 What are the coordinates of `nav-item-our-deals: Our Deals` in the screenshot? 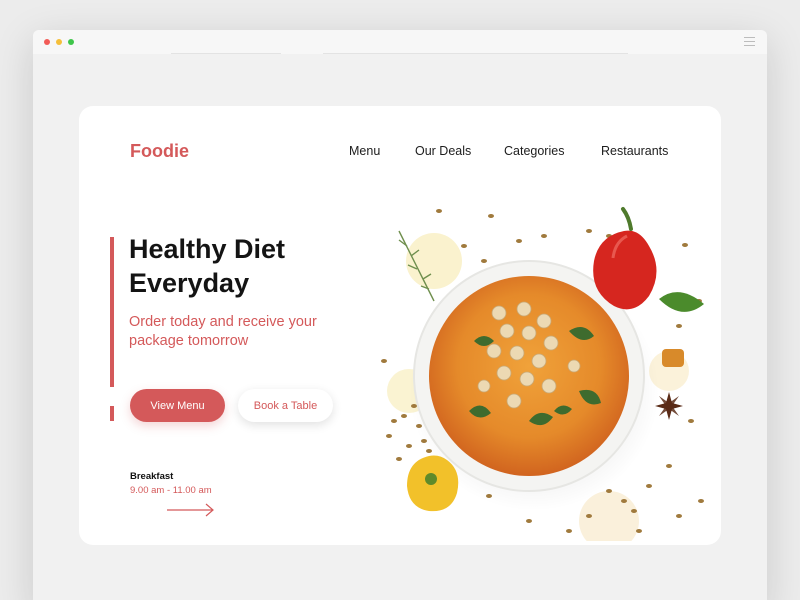 It's located at (443, 151).